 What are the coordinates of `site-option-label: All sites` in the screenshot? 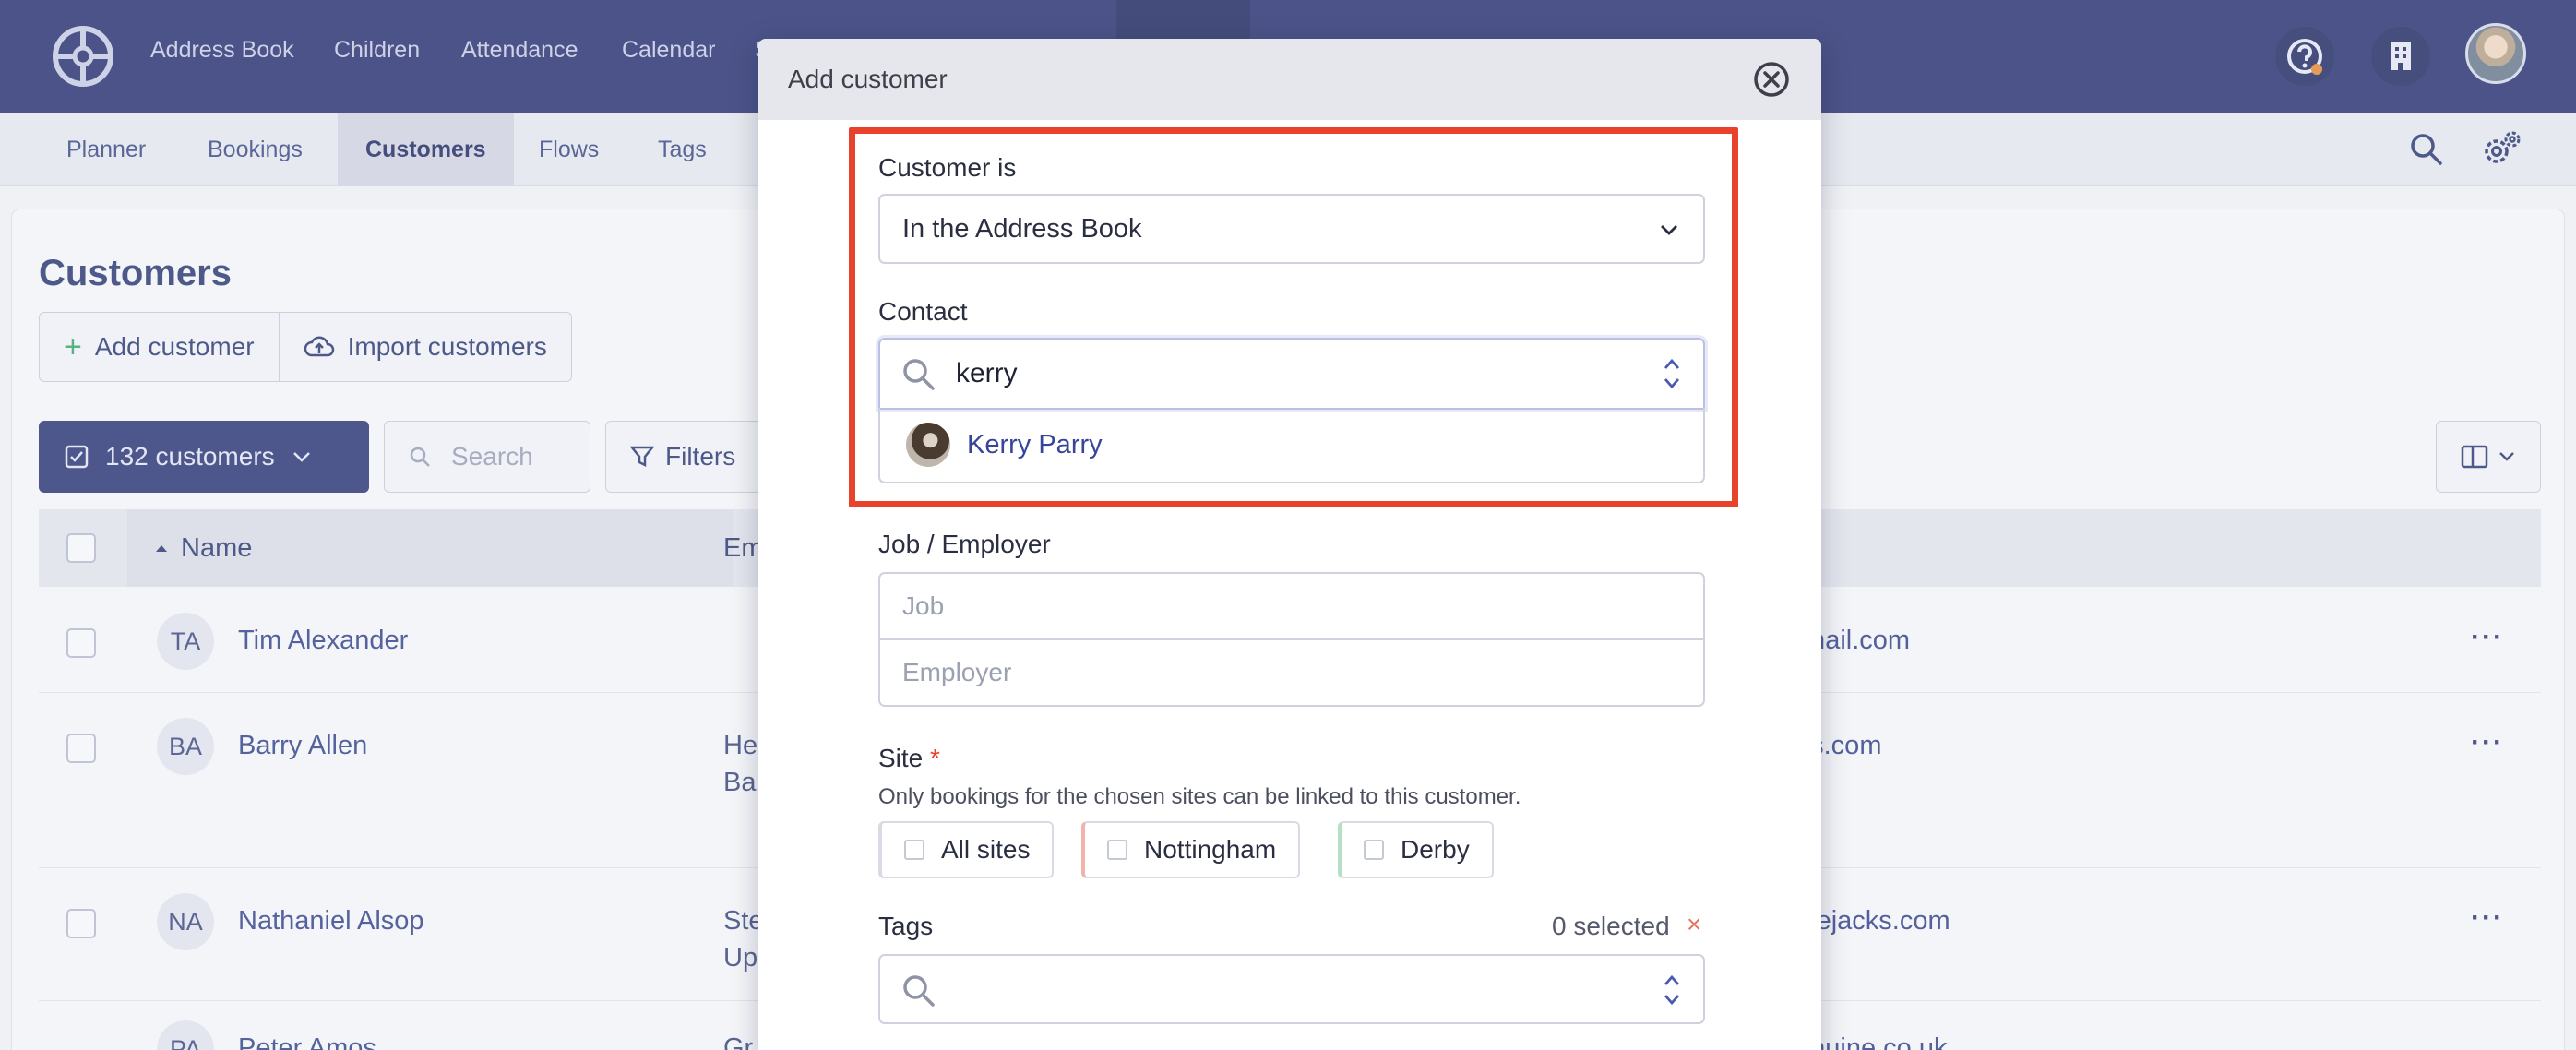 It's located at (986, 849).